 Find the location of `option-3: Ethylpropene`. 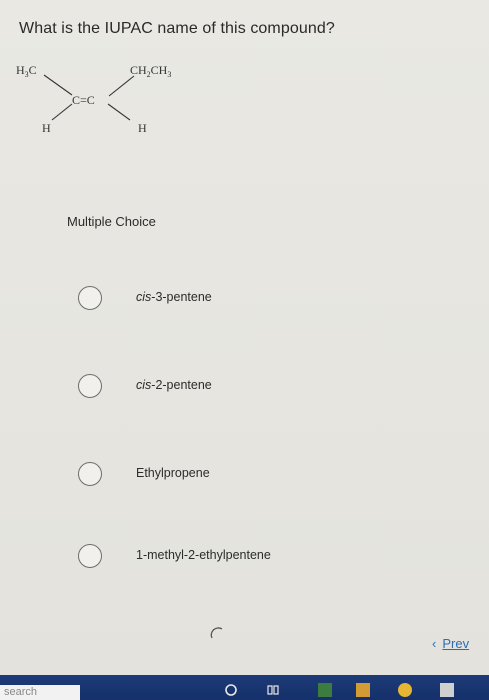

option-3: Ethylpropene is located at coordinates (243, 476).